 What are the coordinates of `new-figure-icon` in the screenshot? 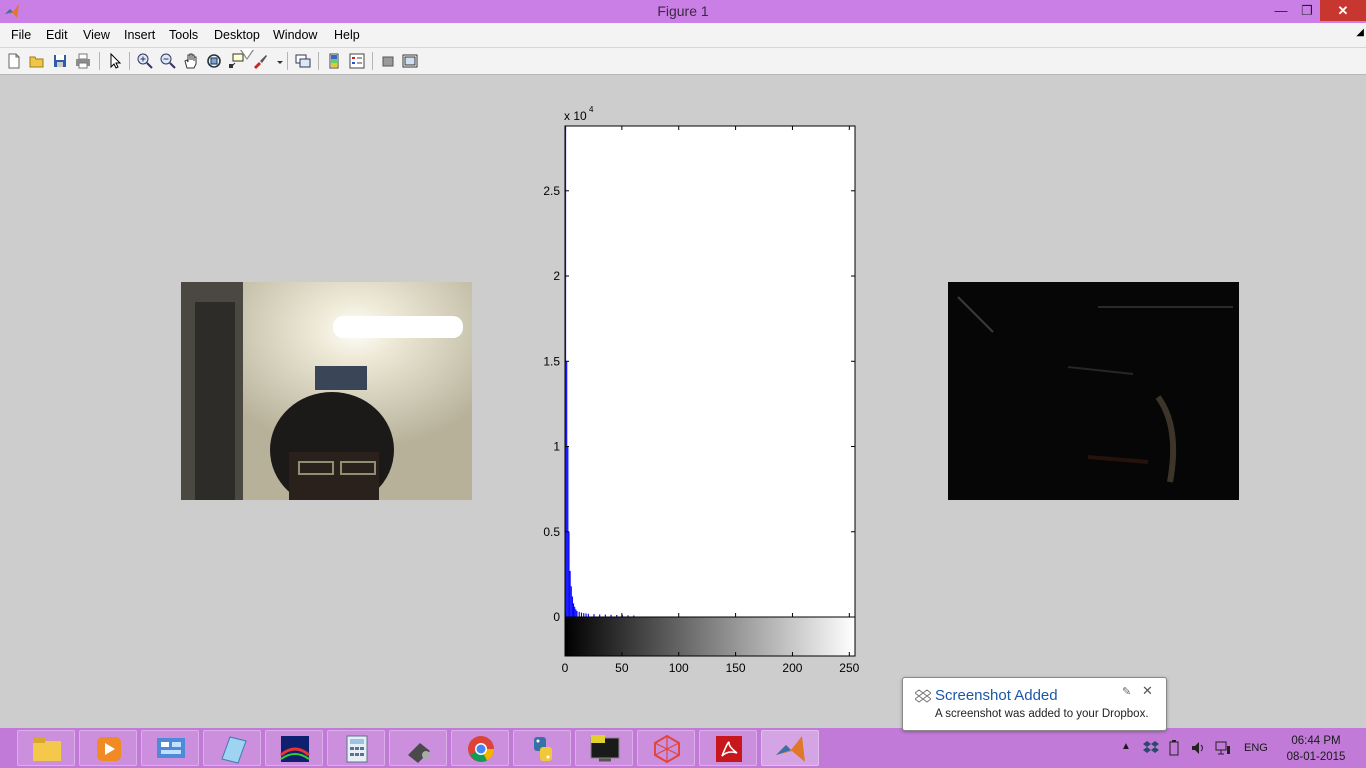 It's located at (14, 61).